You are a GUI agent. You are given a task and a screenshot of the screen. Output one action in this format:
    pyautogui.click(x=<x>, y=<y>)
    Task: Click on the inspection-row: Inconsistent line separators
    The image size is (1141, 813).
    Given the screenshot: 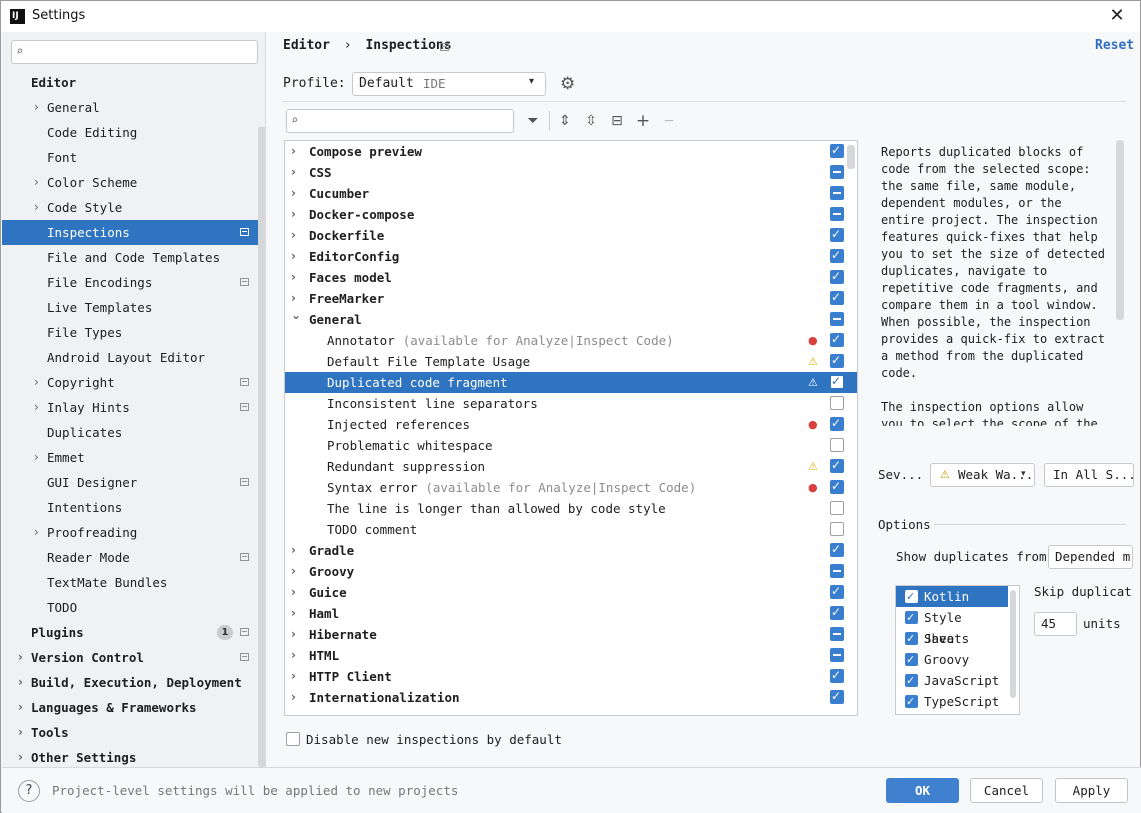 What is the action you would take?
    pyautogui.click(x=571, y=403)
    